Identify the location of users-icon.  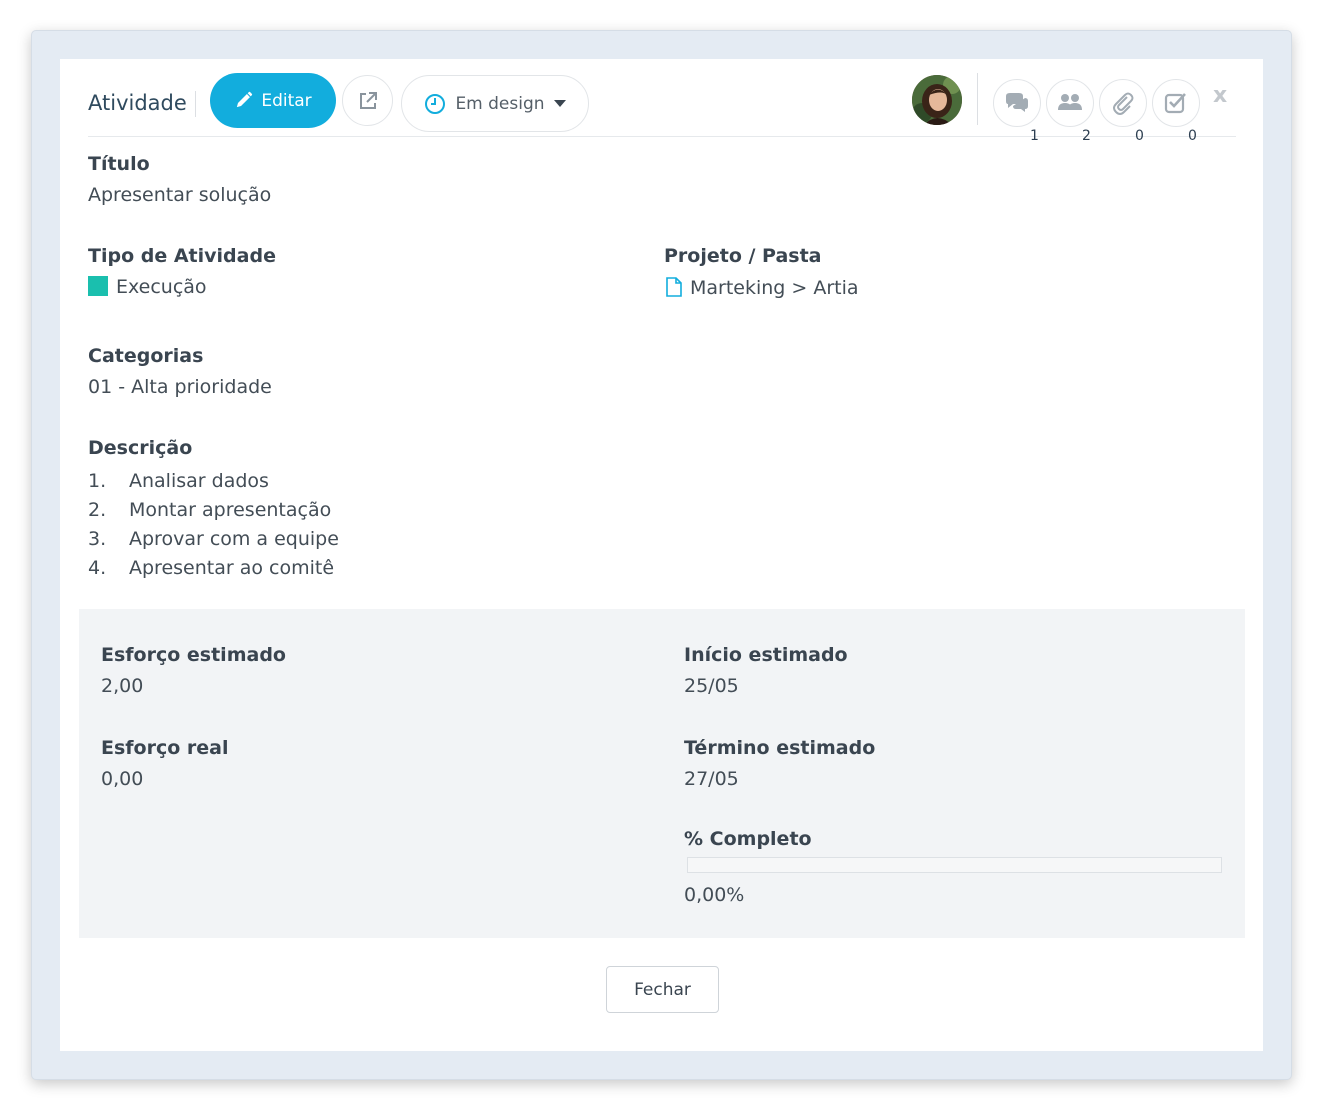
(1070, 102).